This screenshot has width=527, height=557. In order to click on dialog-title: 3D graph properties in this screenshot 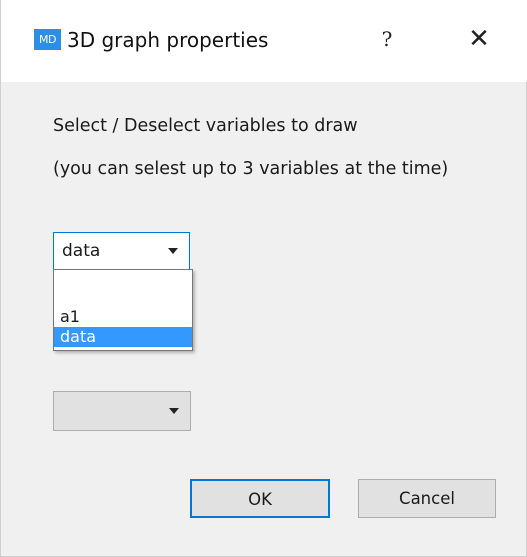, I will do `click(168, 40)`.